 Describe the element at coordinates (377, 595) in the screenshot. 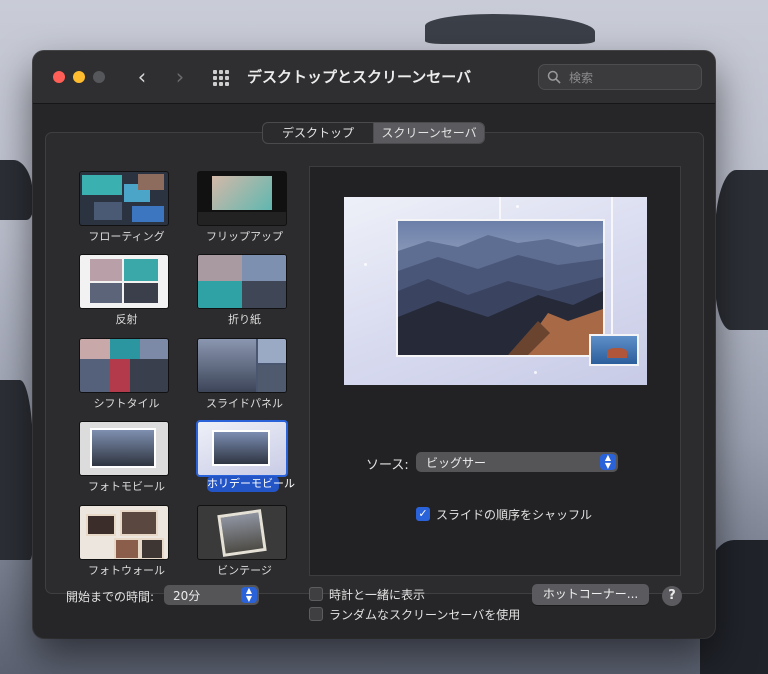

I see `show-clock-label: 時計と一緒に表示` at that location.